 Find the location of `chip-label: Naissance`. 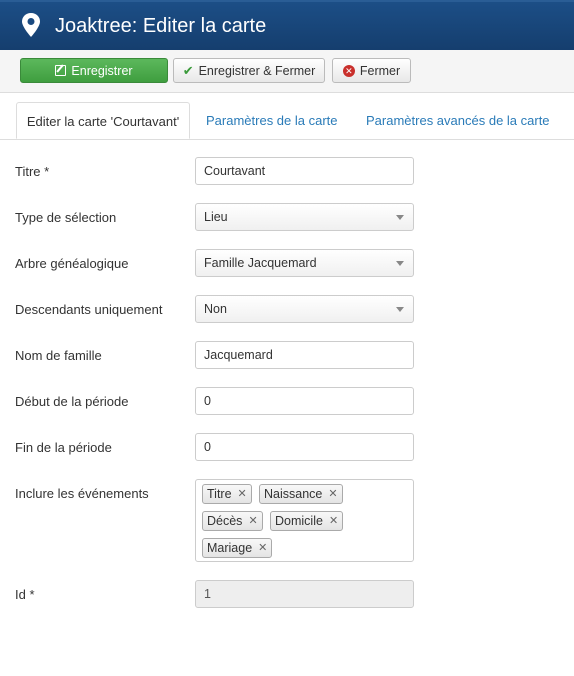

chip-label: Naissance is located at coordinates (293, 494).